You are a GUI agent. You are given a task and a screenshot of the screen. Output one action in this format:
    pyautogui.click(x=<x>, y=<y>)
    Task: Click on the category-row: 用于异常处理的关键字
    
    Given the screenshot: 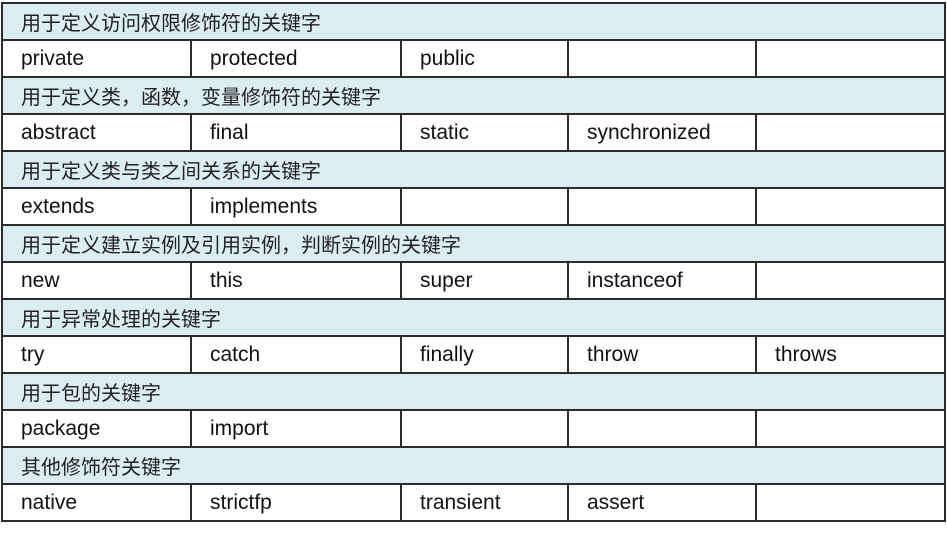 What is the action you would take?
    pyautogui.click(x=473, y=317)
    